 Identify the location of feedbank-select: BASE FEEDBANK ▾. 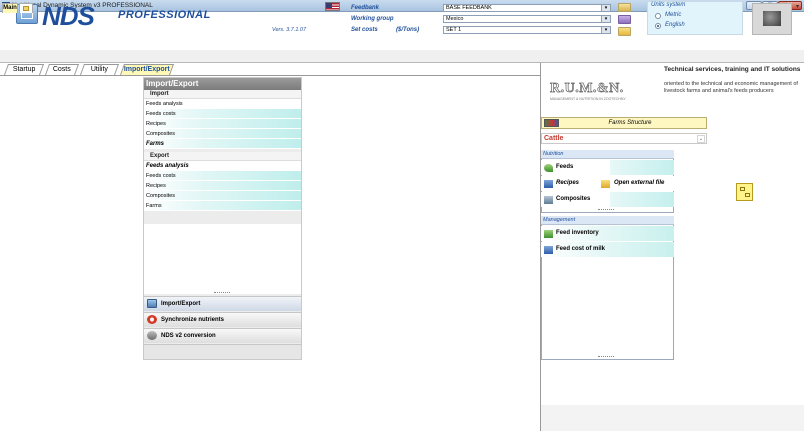
(527, 8).